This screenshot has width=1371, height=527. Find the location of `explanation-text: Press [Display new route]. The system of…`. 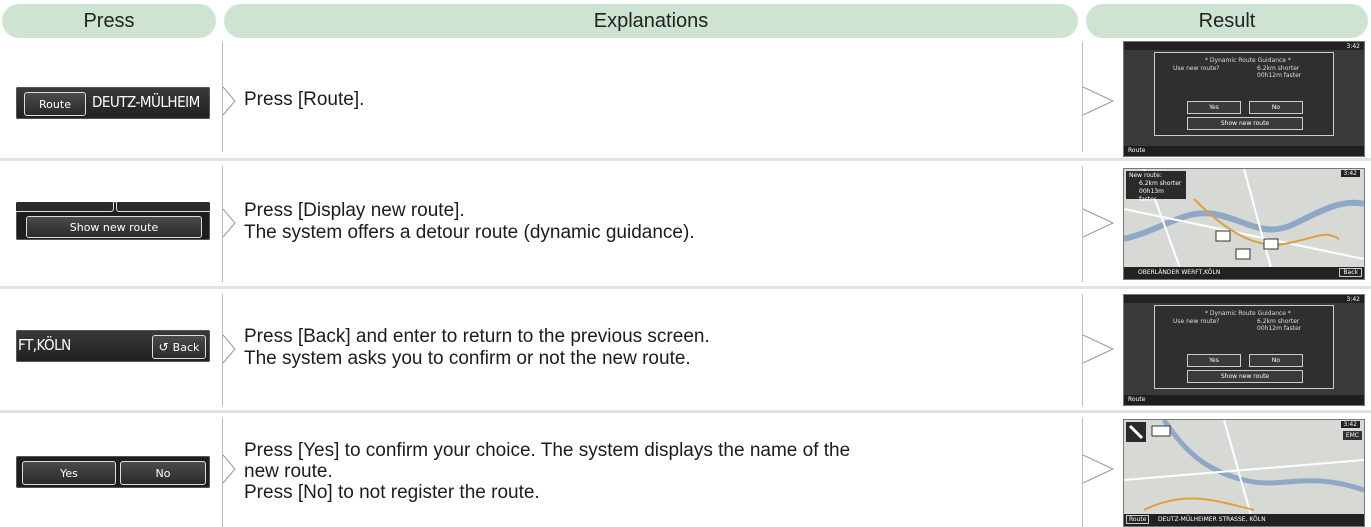

explanation-text: Press [Display new route]. The system of… is located at coordinates (659, 222).